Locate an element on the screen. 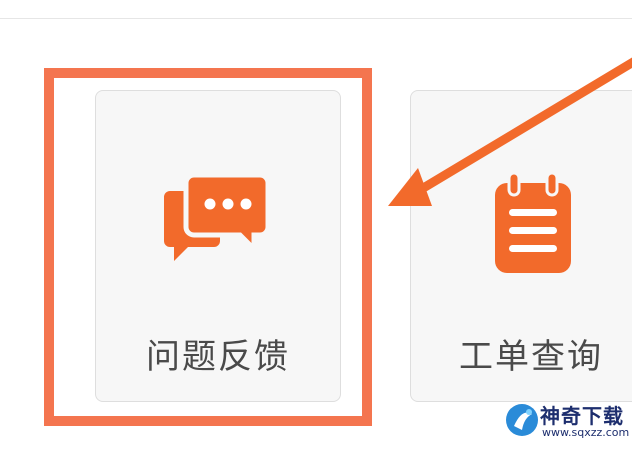 The width and height of the screenshot is (632, 452). watermark: 神奇下载 www.sqxzz.com is located at coordinates (567, 422).